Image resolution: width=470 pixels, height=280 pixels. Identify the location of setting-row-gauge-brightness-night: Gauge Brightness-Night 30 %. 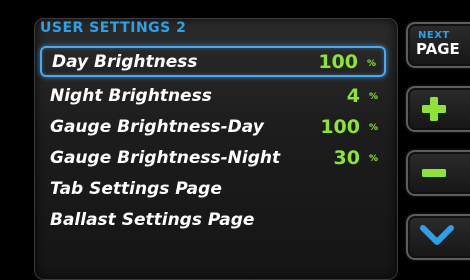
(213, 158).